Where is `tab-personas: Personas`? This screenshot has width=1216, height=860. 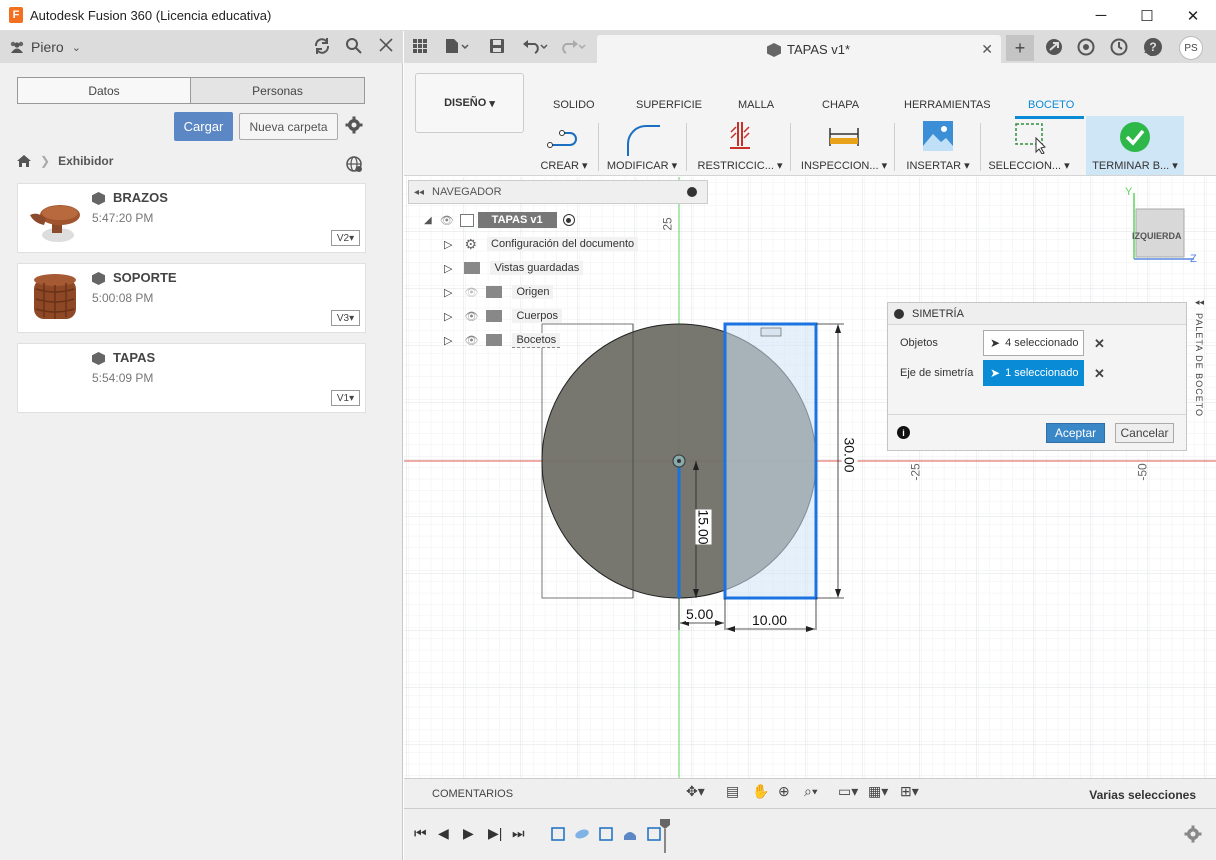
tab-personas: Personas is located at coordinates (277, 90).